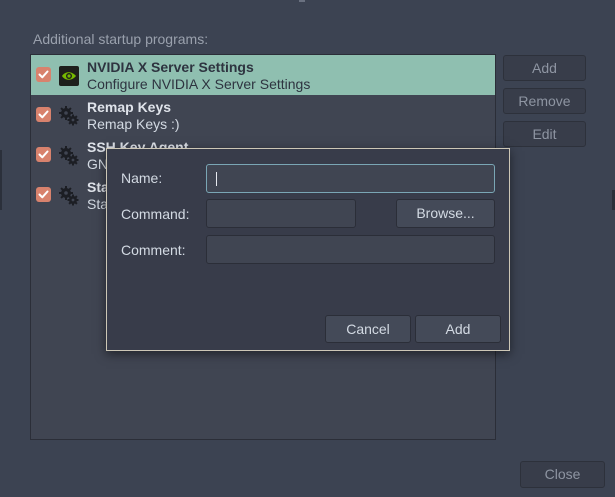 Image resolution: width=615 pixels, height=497 pixels. What do you see at coordinates (129, 107) in the screenshot?
I see `program-title: Remap Keys` at bounding box center [129, 107].